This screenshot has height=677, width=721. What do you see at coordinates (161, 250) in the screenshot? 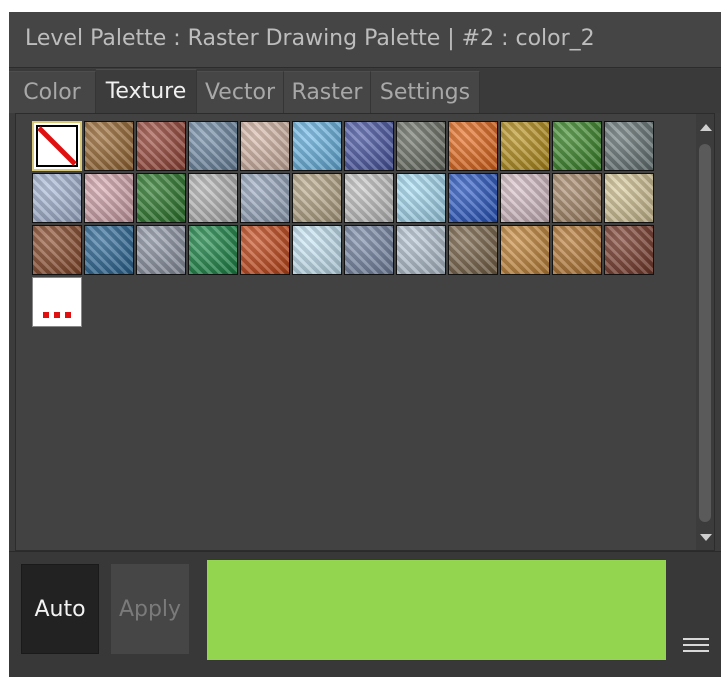
I see `chrome-texture-icon` at bounding box center [161, 250].